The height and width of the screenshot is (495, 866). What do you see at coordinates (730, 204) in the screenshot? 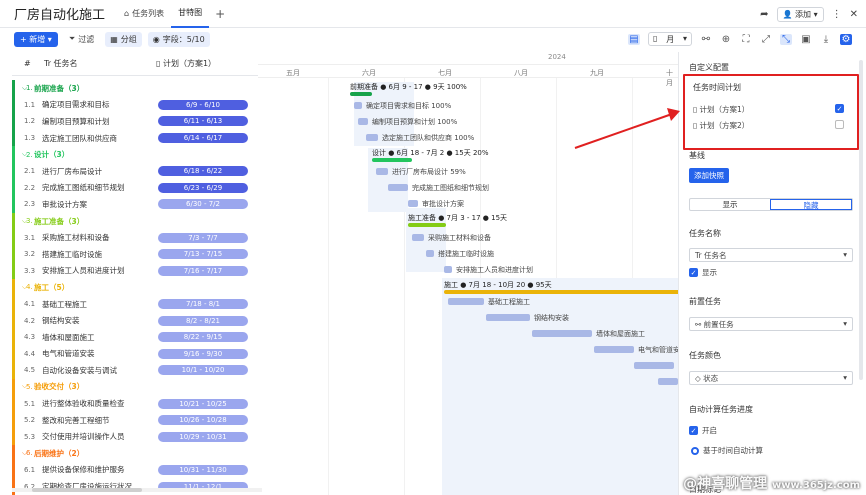
I see `show-option: 显示` at bounding box center [730, 204].